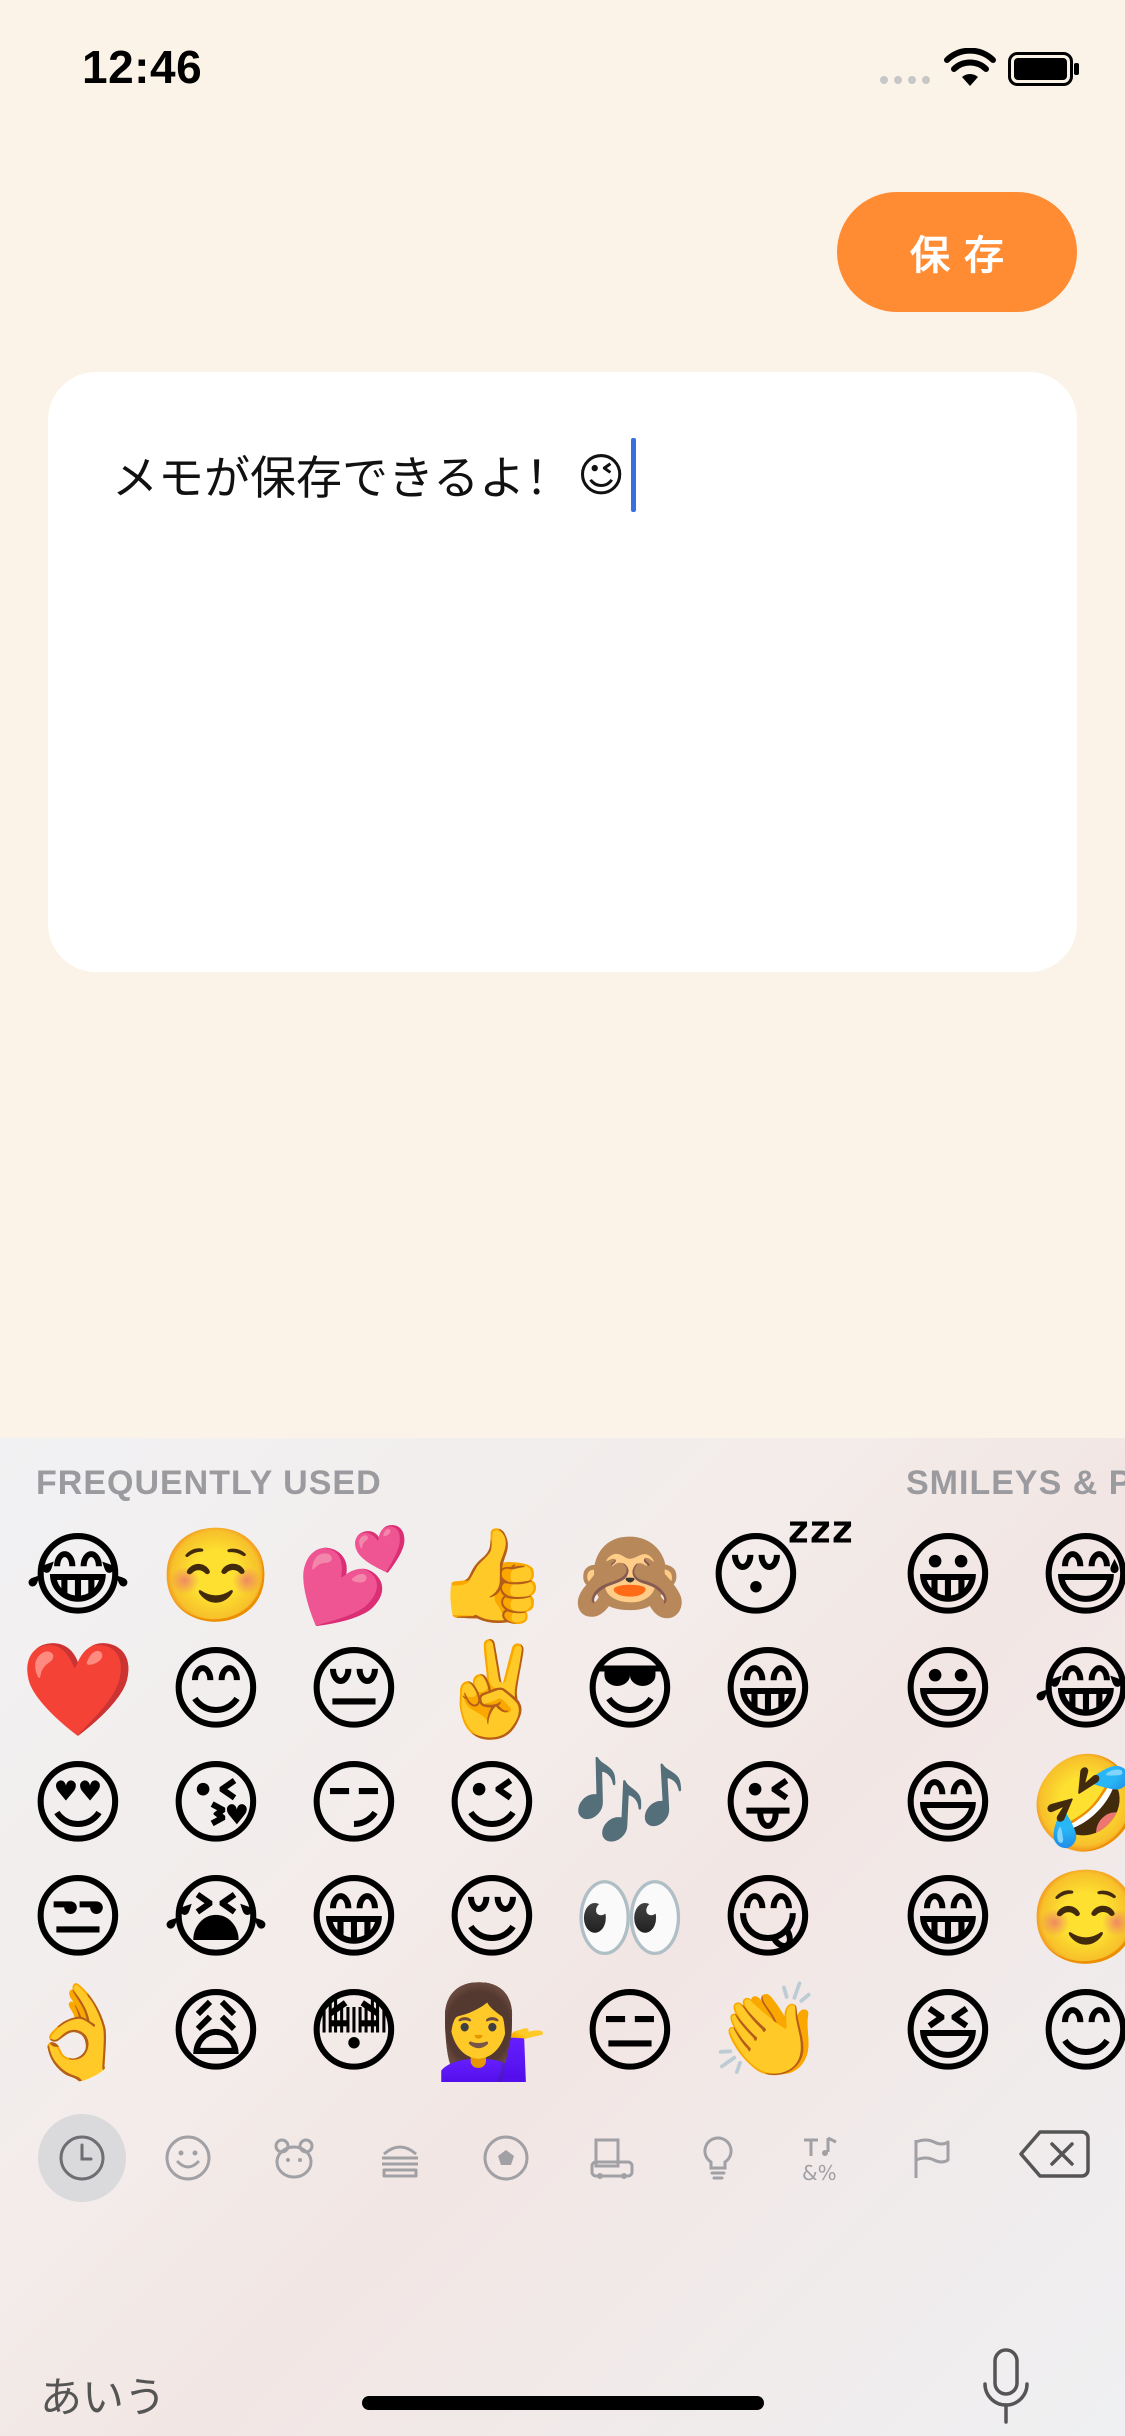 The image size is (1125, 2436). I want to click on emoji-key: 😒, so click(78, 1918).